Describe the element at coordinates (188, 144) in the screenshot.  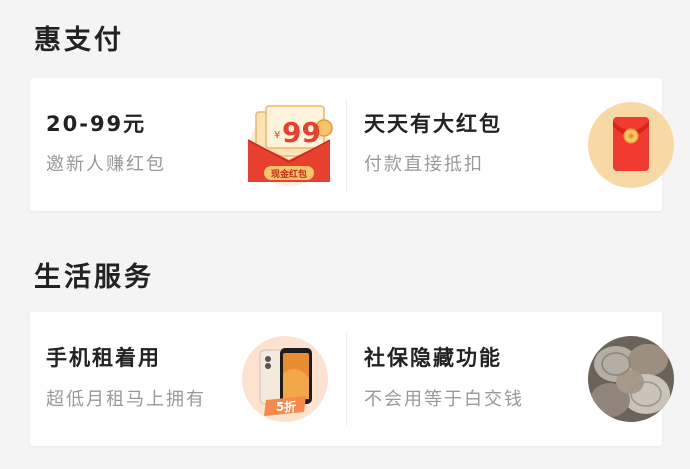
I see `item-invite-rewards: 20-99元 邀新人赚红包 ¥ 99 现金红包` at that location.